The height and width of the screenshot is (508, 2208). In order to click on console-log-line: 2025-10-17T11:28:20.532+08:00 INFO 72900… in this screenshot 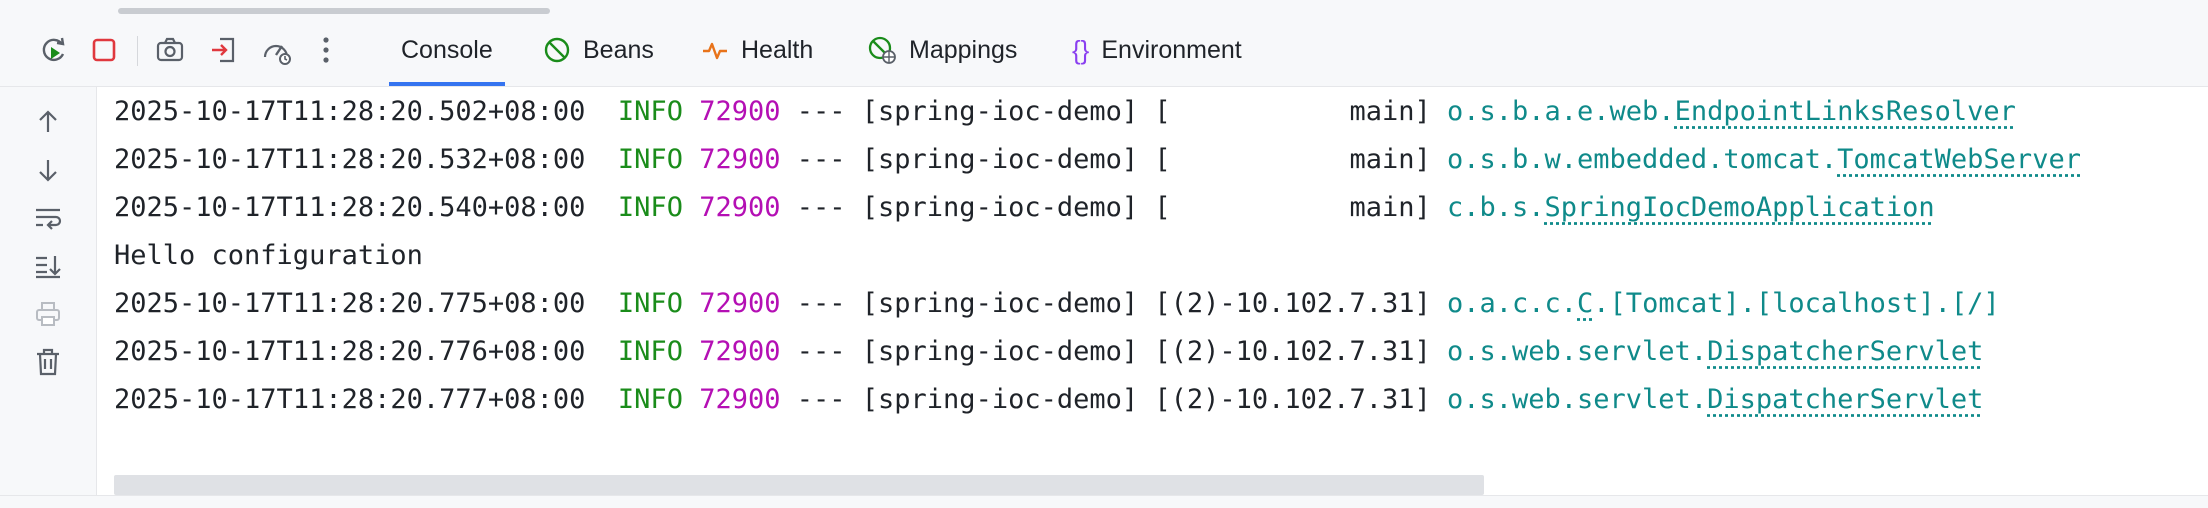, I will do `click(1097, 160)`.